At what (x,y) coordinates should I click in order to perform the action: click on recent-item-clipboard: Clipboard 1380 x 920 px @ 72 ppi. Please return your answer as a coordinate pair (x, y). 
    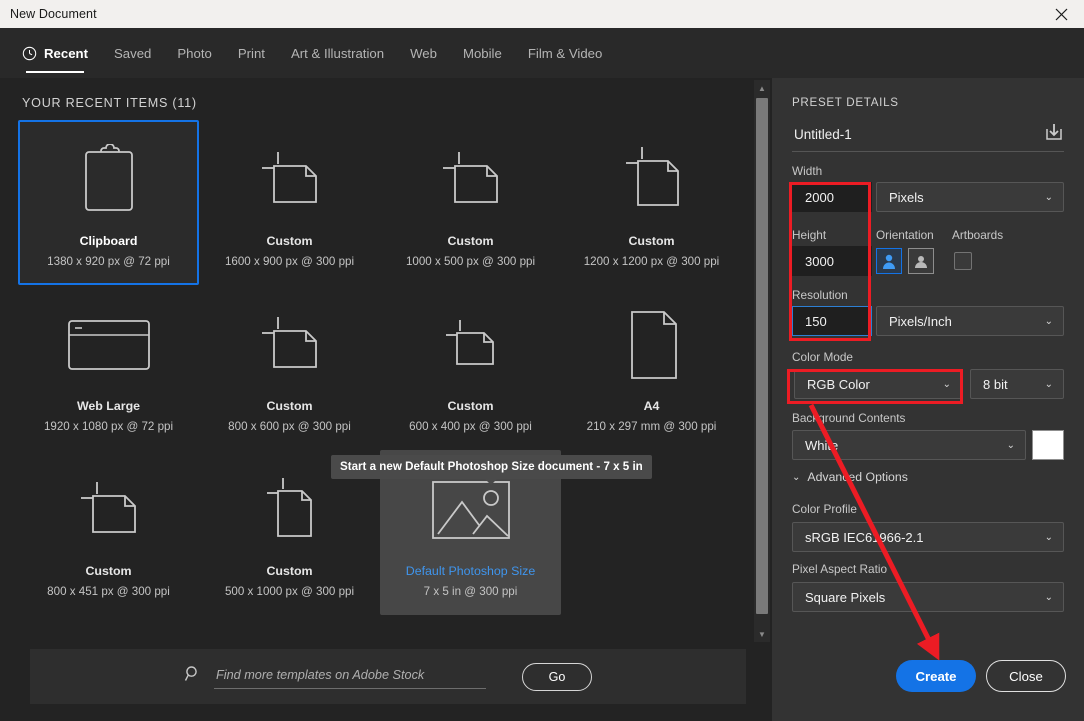
    Looking at the image, I should click on (108, 202).